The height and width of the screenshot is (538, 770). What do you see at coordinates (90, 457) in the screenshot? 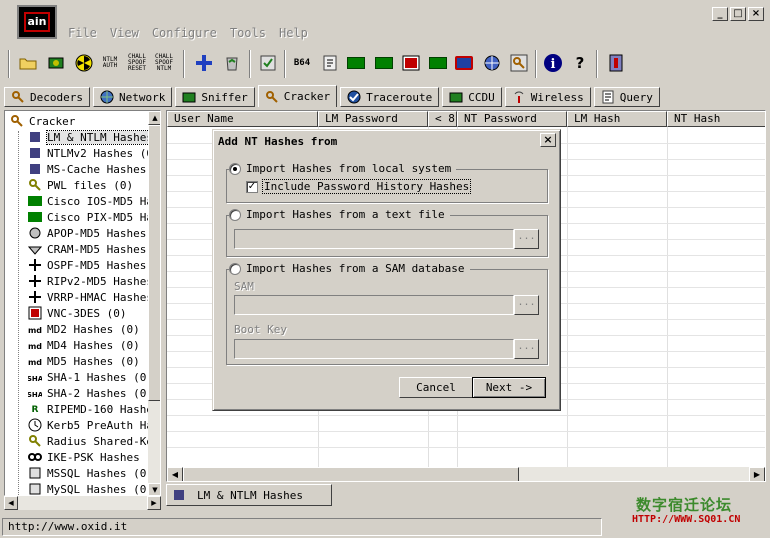
I see `tree-item-ike-psk: IKE-PSK Hashes (` at bounding box center [90, 457].